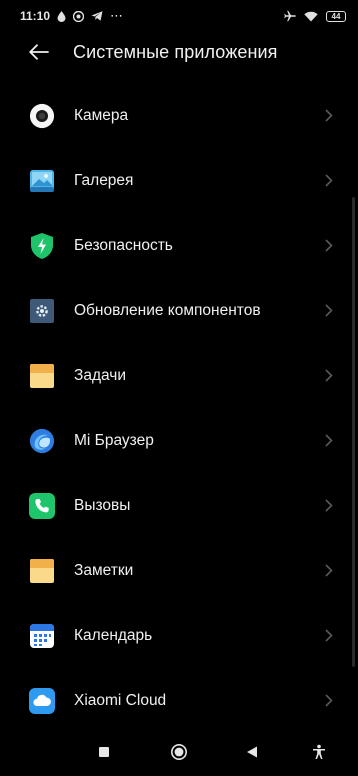  I want to click on header: Системные приложения, so click(179, 52).